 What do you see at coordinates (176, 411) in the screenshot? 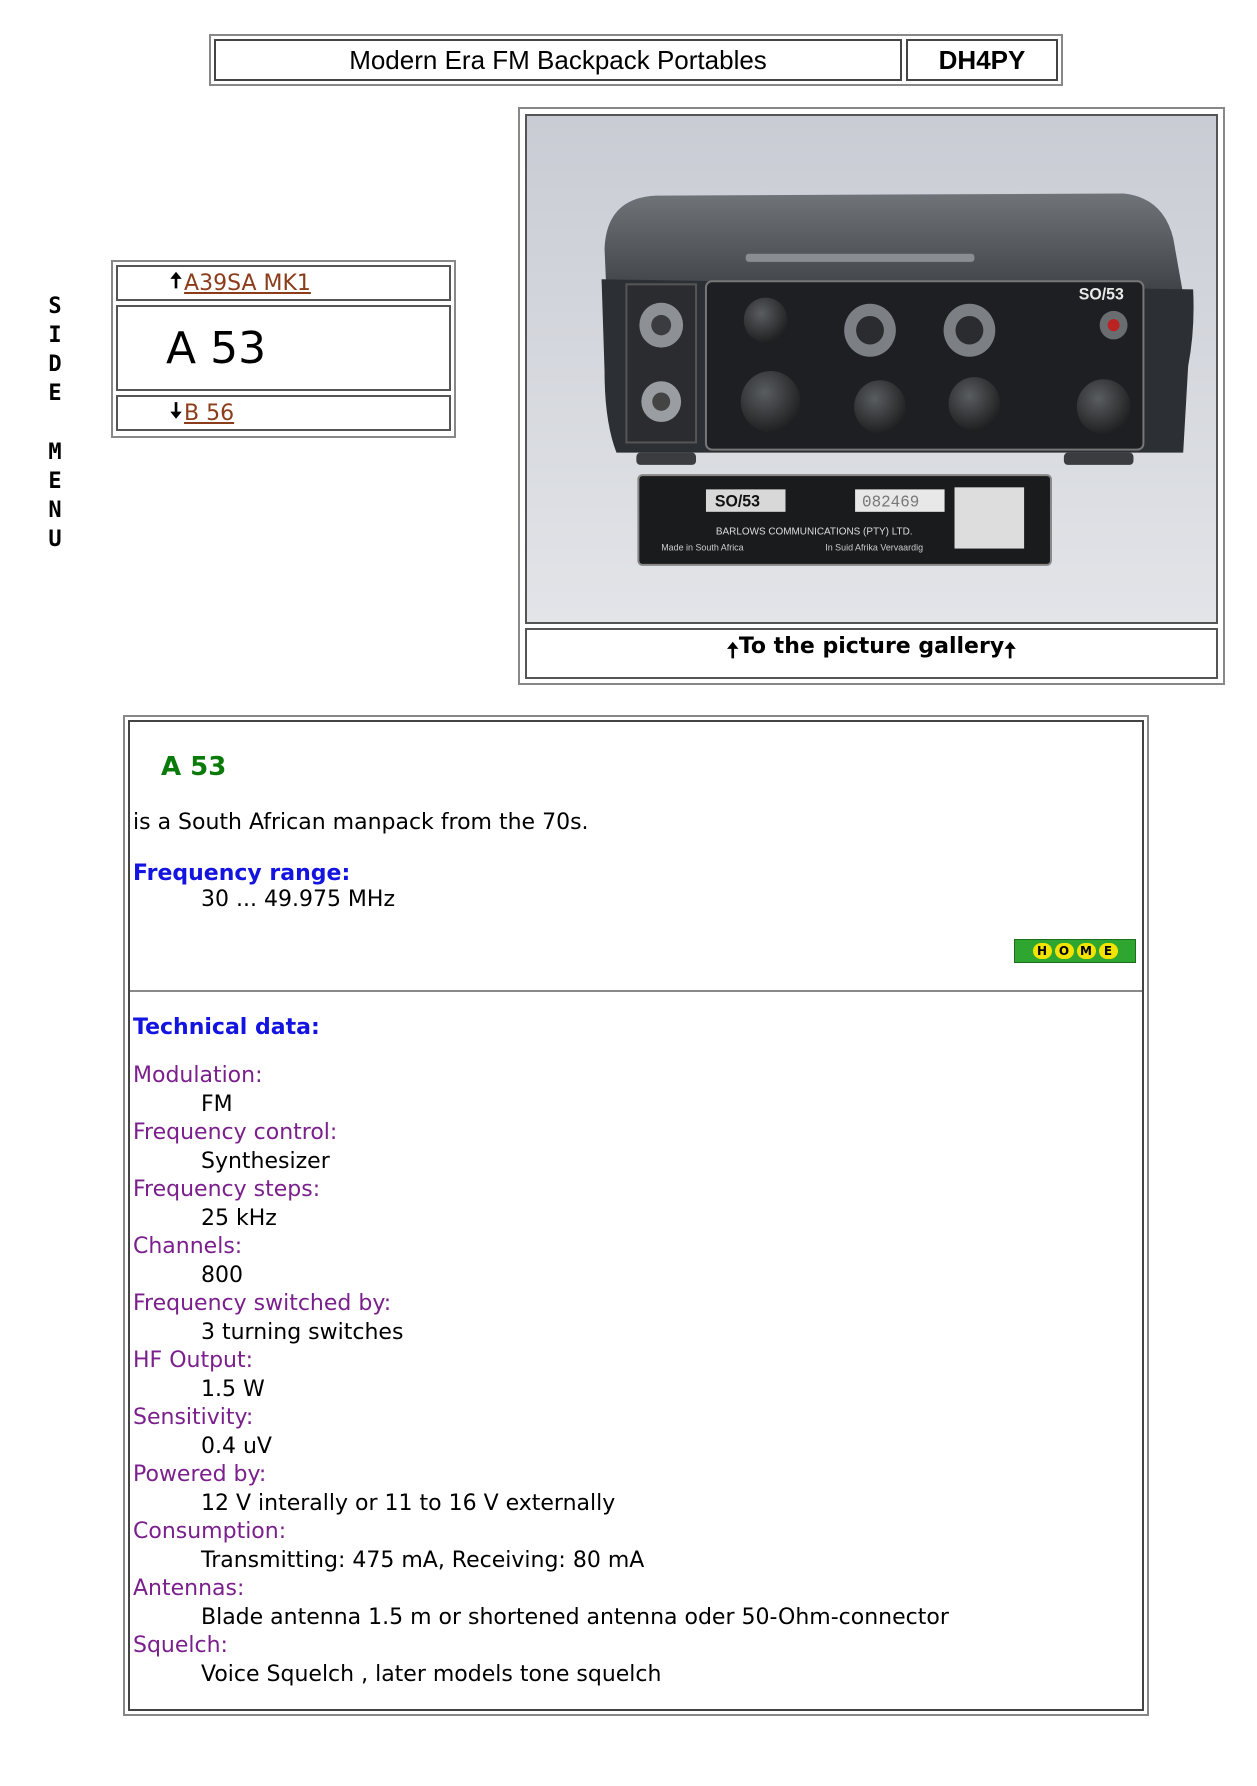
I see `arrow-down-icon: 🠇` at bounding box center [176, 411].